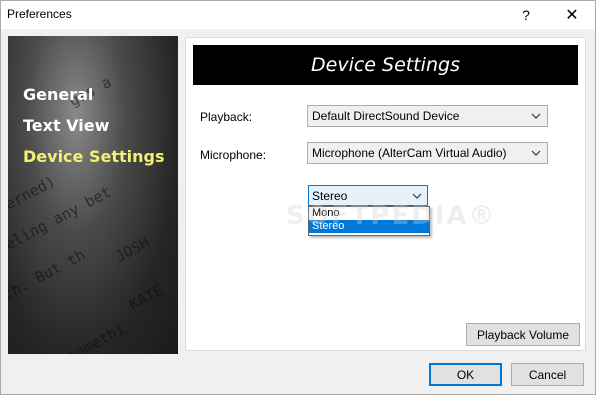  I want to click on microphone-device-select: Microphone (AlterCam Virtual Audio), so click(427, 153).